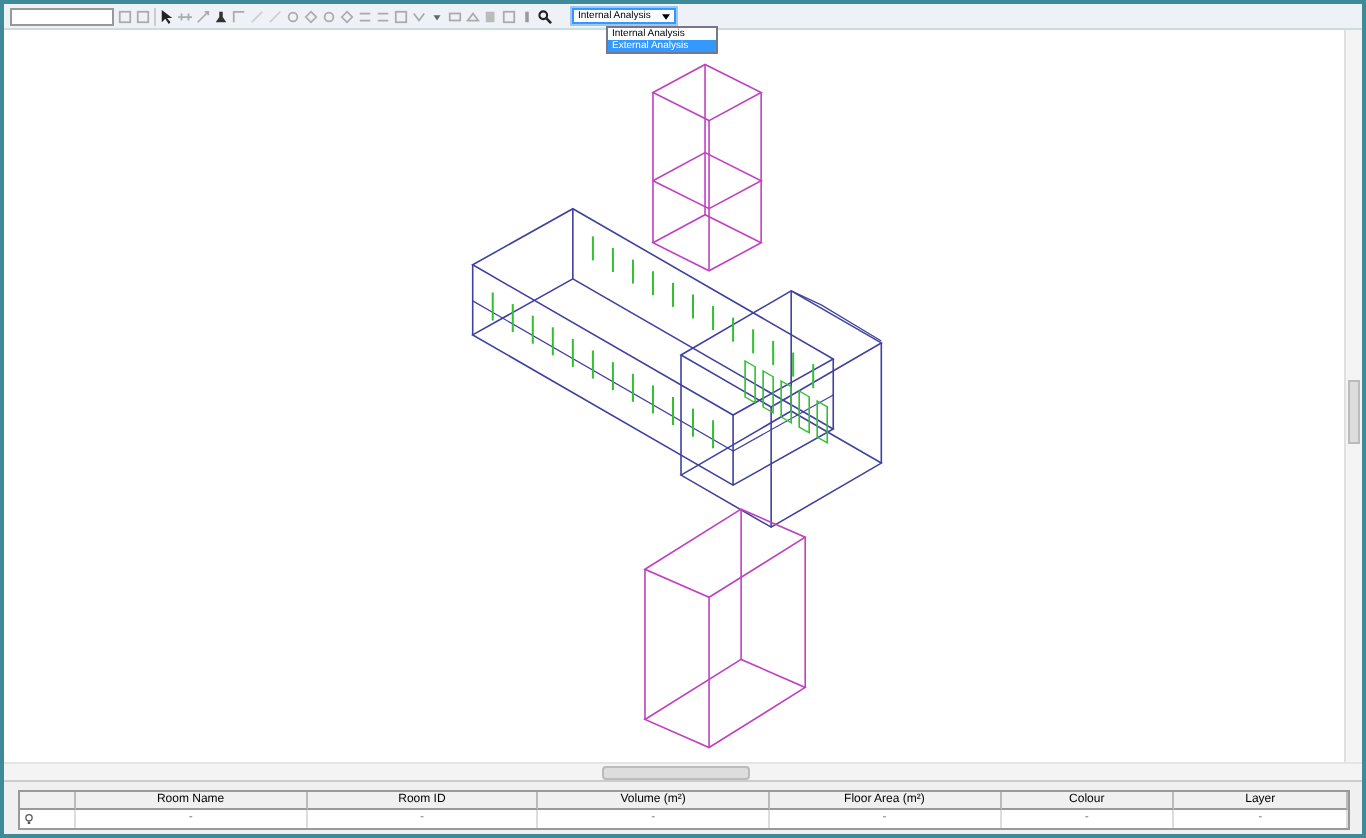  I want to click on column-header, so click(48, 801).